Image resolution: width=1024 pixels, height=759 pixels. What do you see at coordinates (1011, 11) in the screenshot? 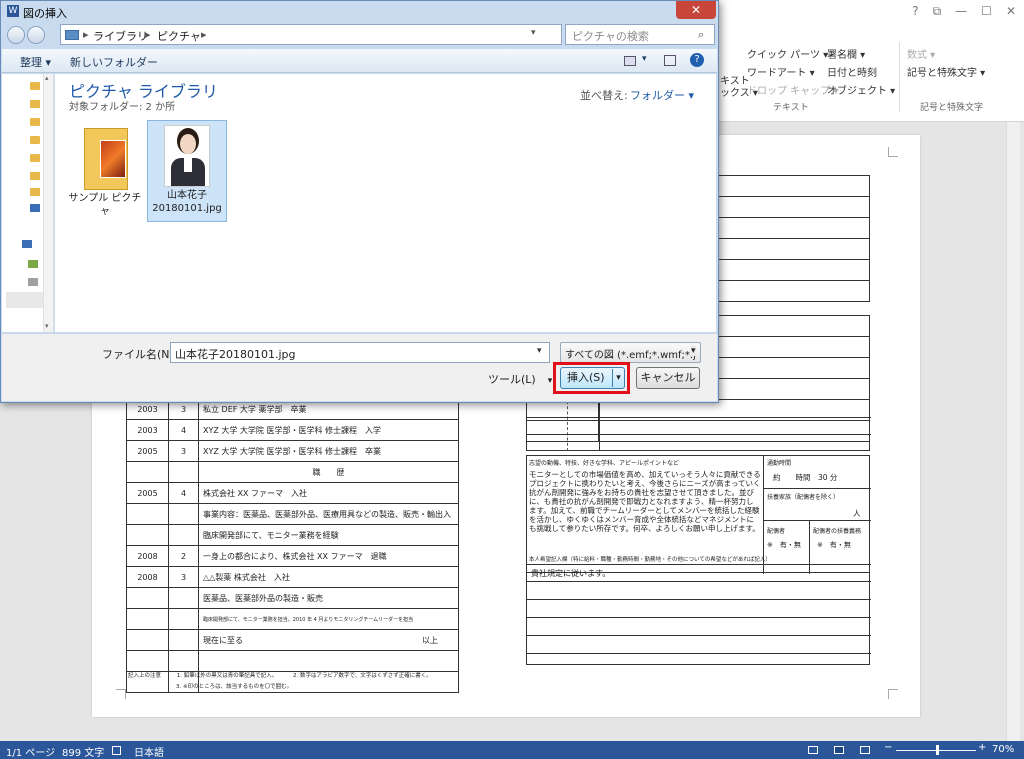
I see `close-icon: ✕` at bounding box center [1011, 11].